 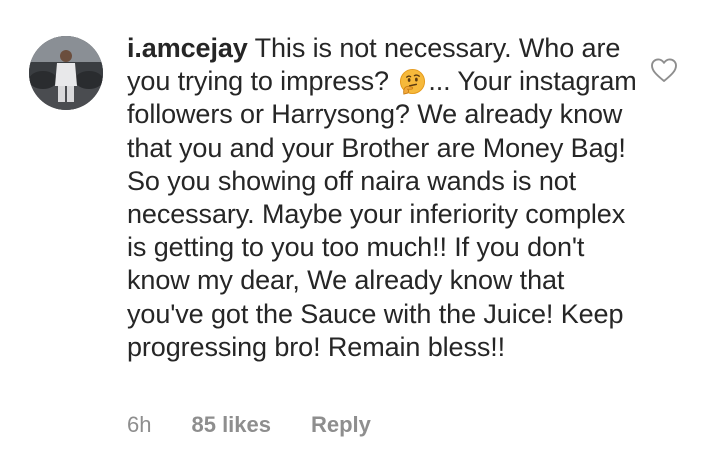 I want to click on thinking-face-emoji-icon, so click(x=413, y=82).